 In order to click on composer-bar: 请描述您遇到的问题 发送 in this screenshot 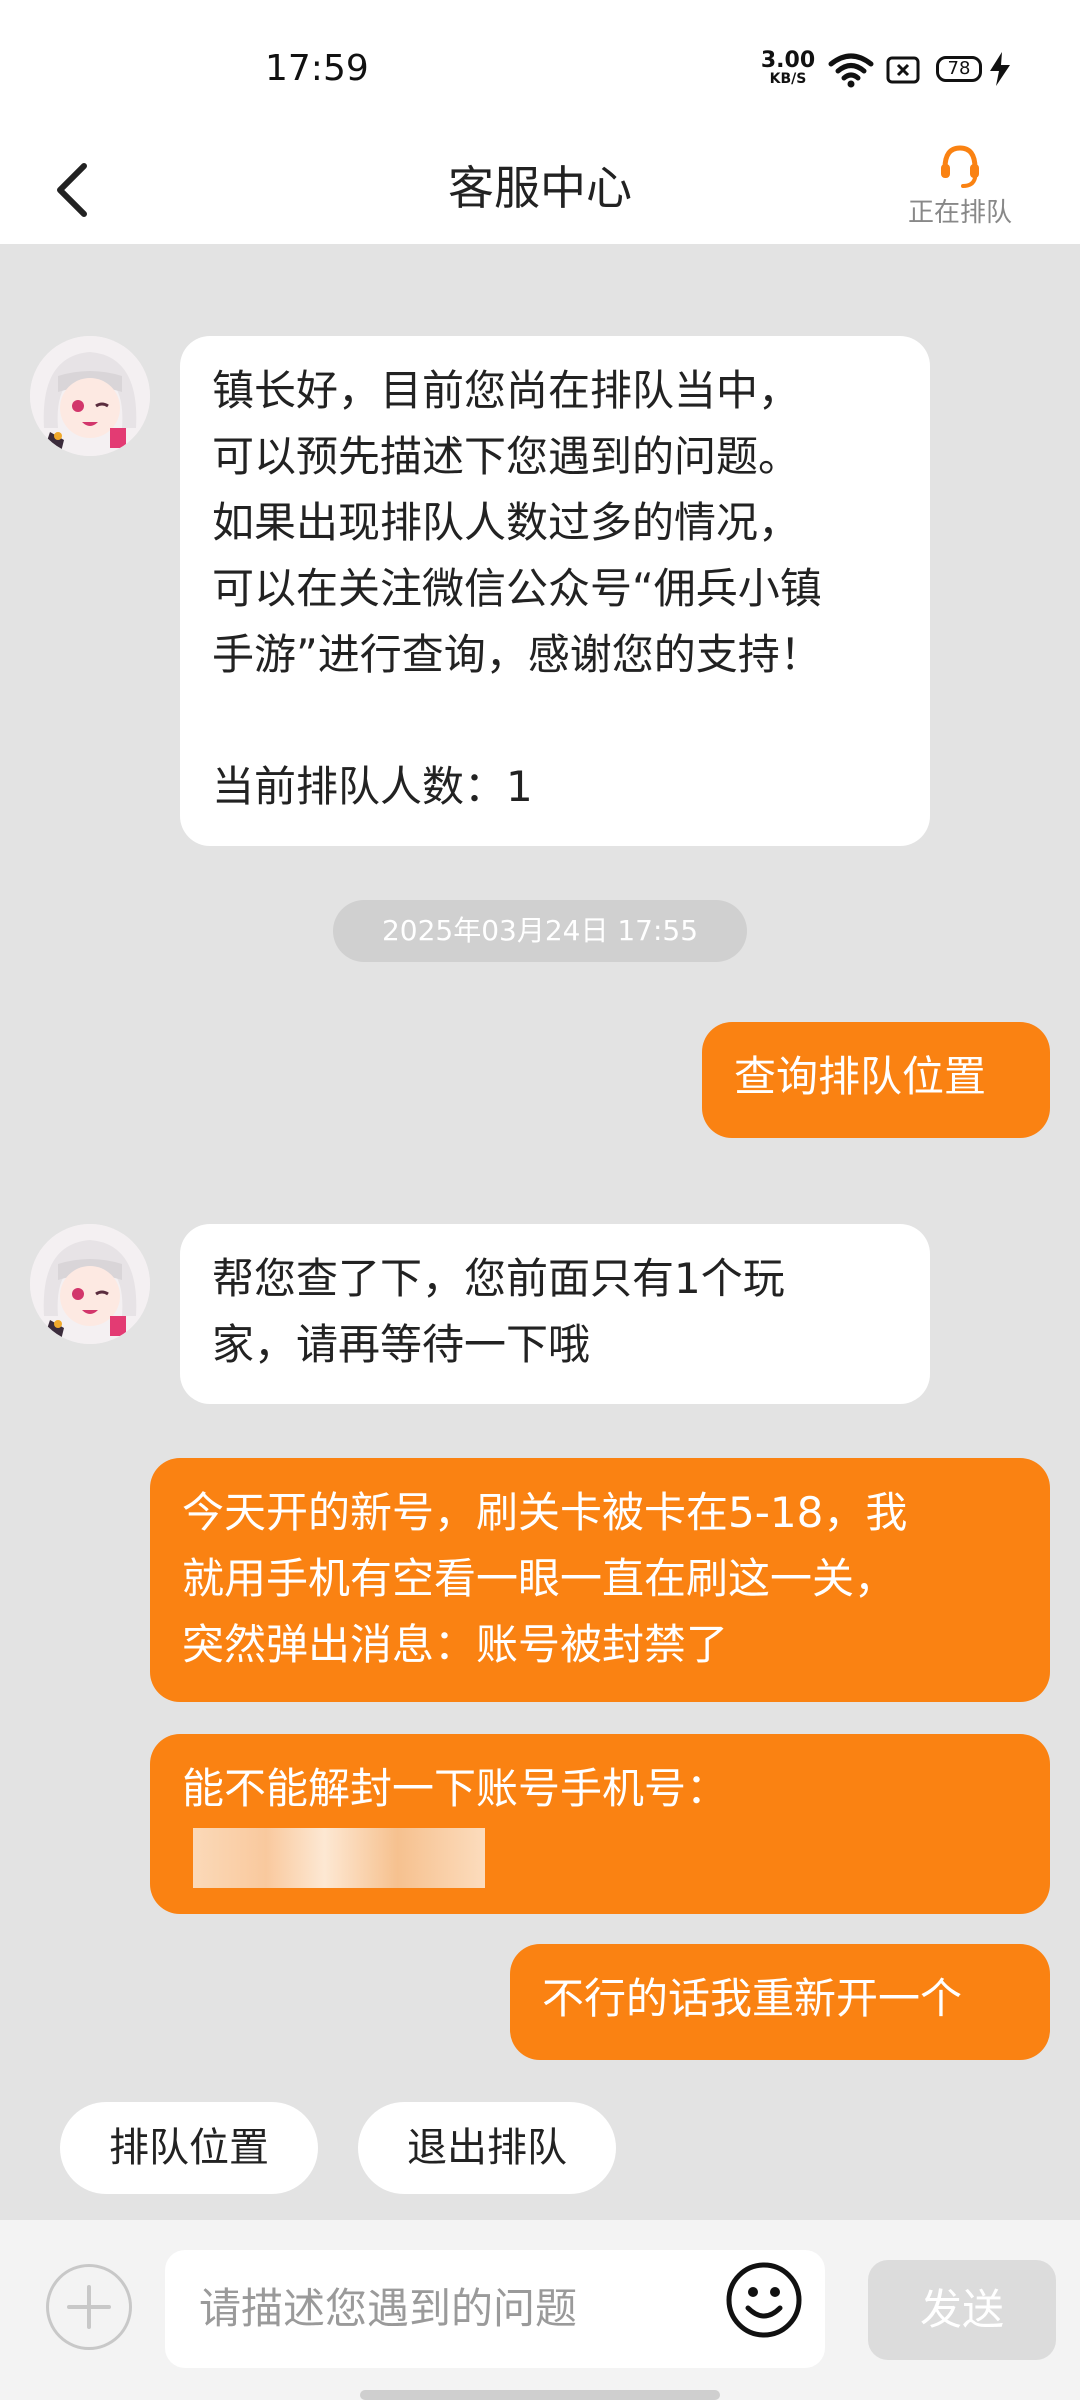, I will do `click(540, 2310)`.